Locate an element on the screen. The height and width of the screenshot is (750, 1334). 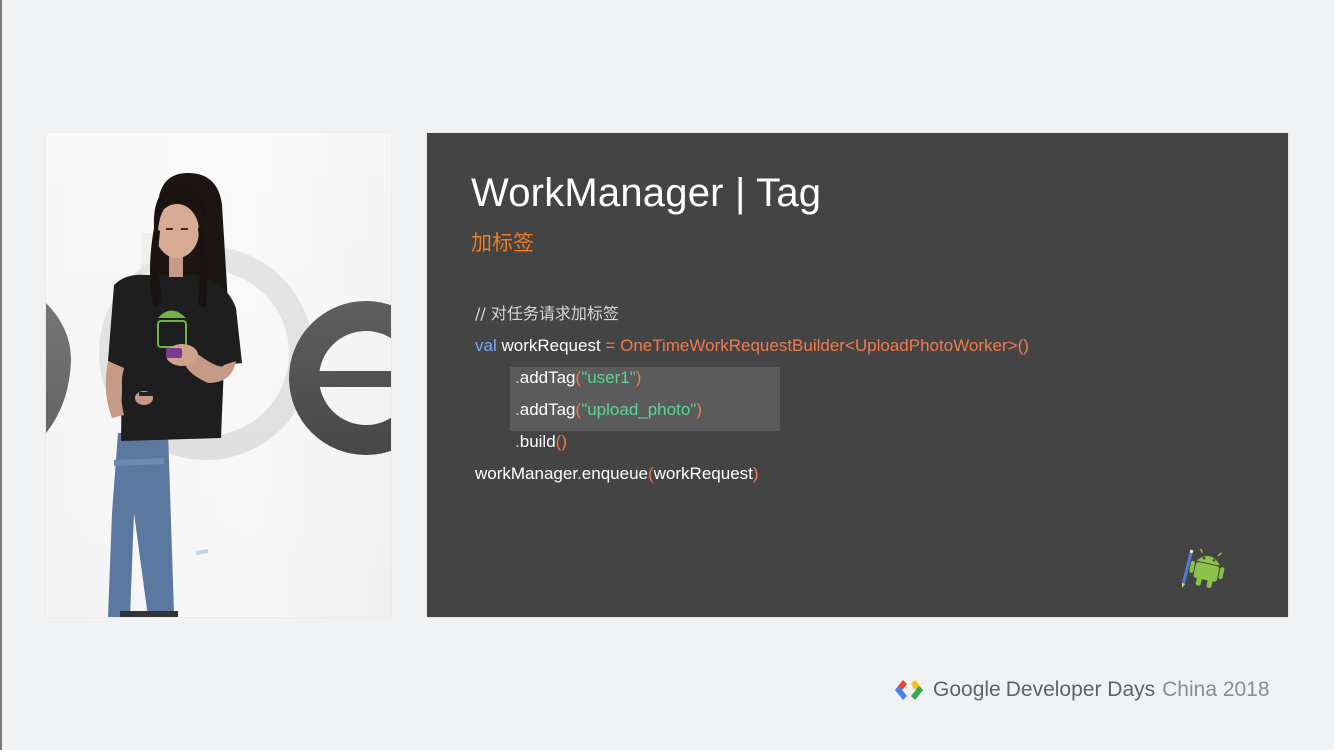
code-line-addtag-photo: .addTag("upload_photo") is located at coordinates (865, 410).